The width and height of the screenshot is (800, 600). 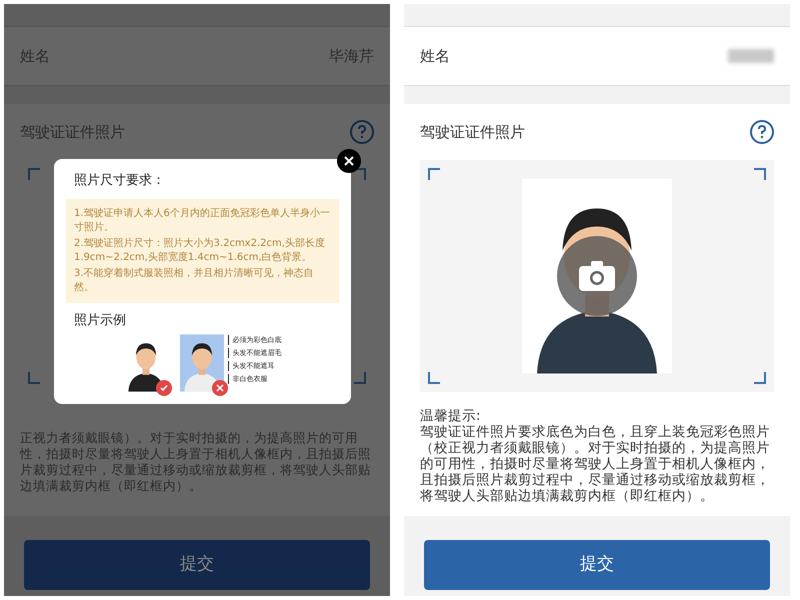 What do you see at coordinates (119, 181) in the screenshot?
I see `dialog-title: 照片尺寸要求：` at bounding box center [119, 181].